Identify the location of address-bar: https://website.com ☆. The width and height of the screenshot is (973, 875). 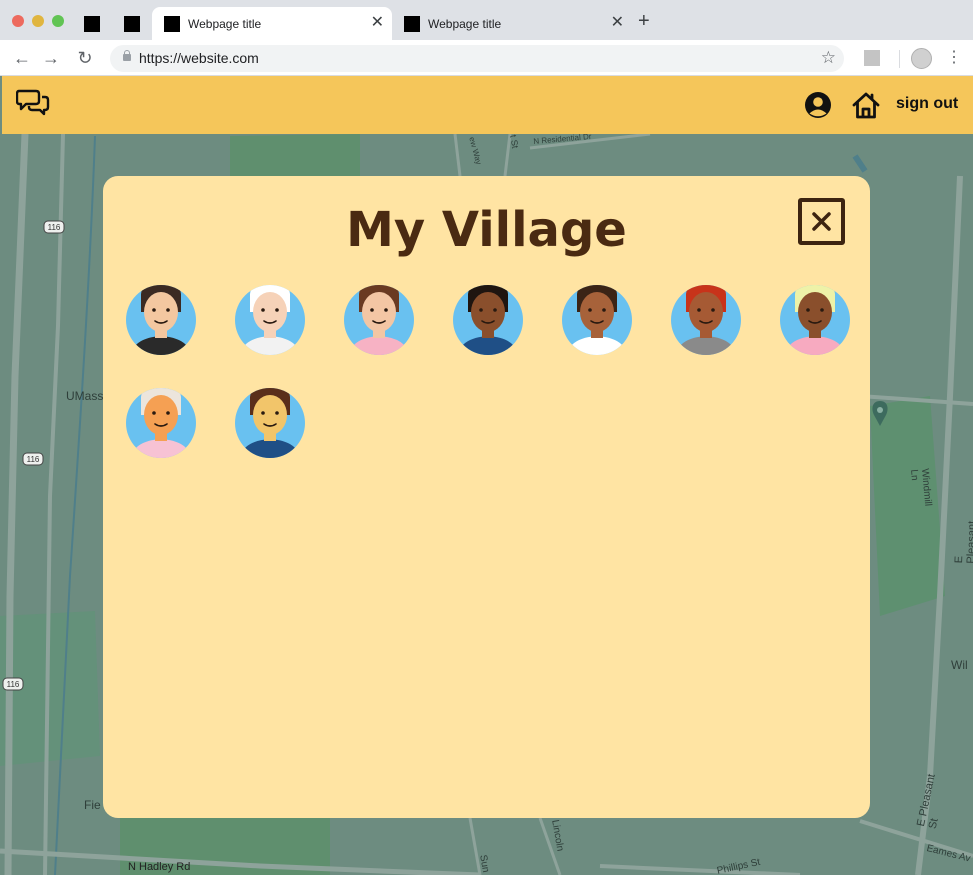
(477, 58).